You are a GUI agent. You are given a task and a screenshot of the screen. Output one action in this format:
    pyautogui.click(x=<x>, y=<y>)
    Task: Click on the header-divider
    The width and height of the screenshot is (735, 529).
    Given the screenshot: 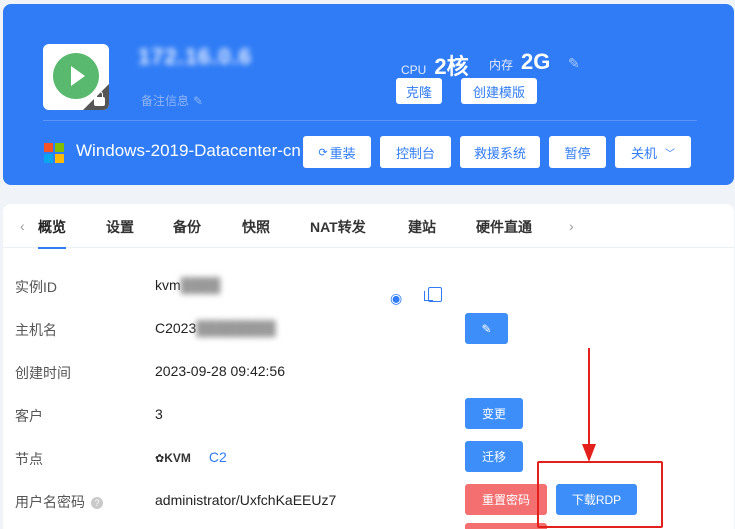 What is the action you would take?
    pyautogui.click(x=370, y=120)
    